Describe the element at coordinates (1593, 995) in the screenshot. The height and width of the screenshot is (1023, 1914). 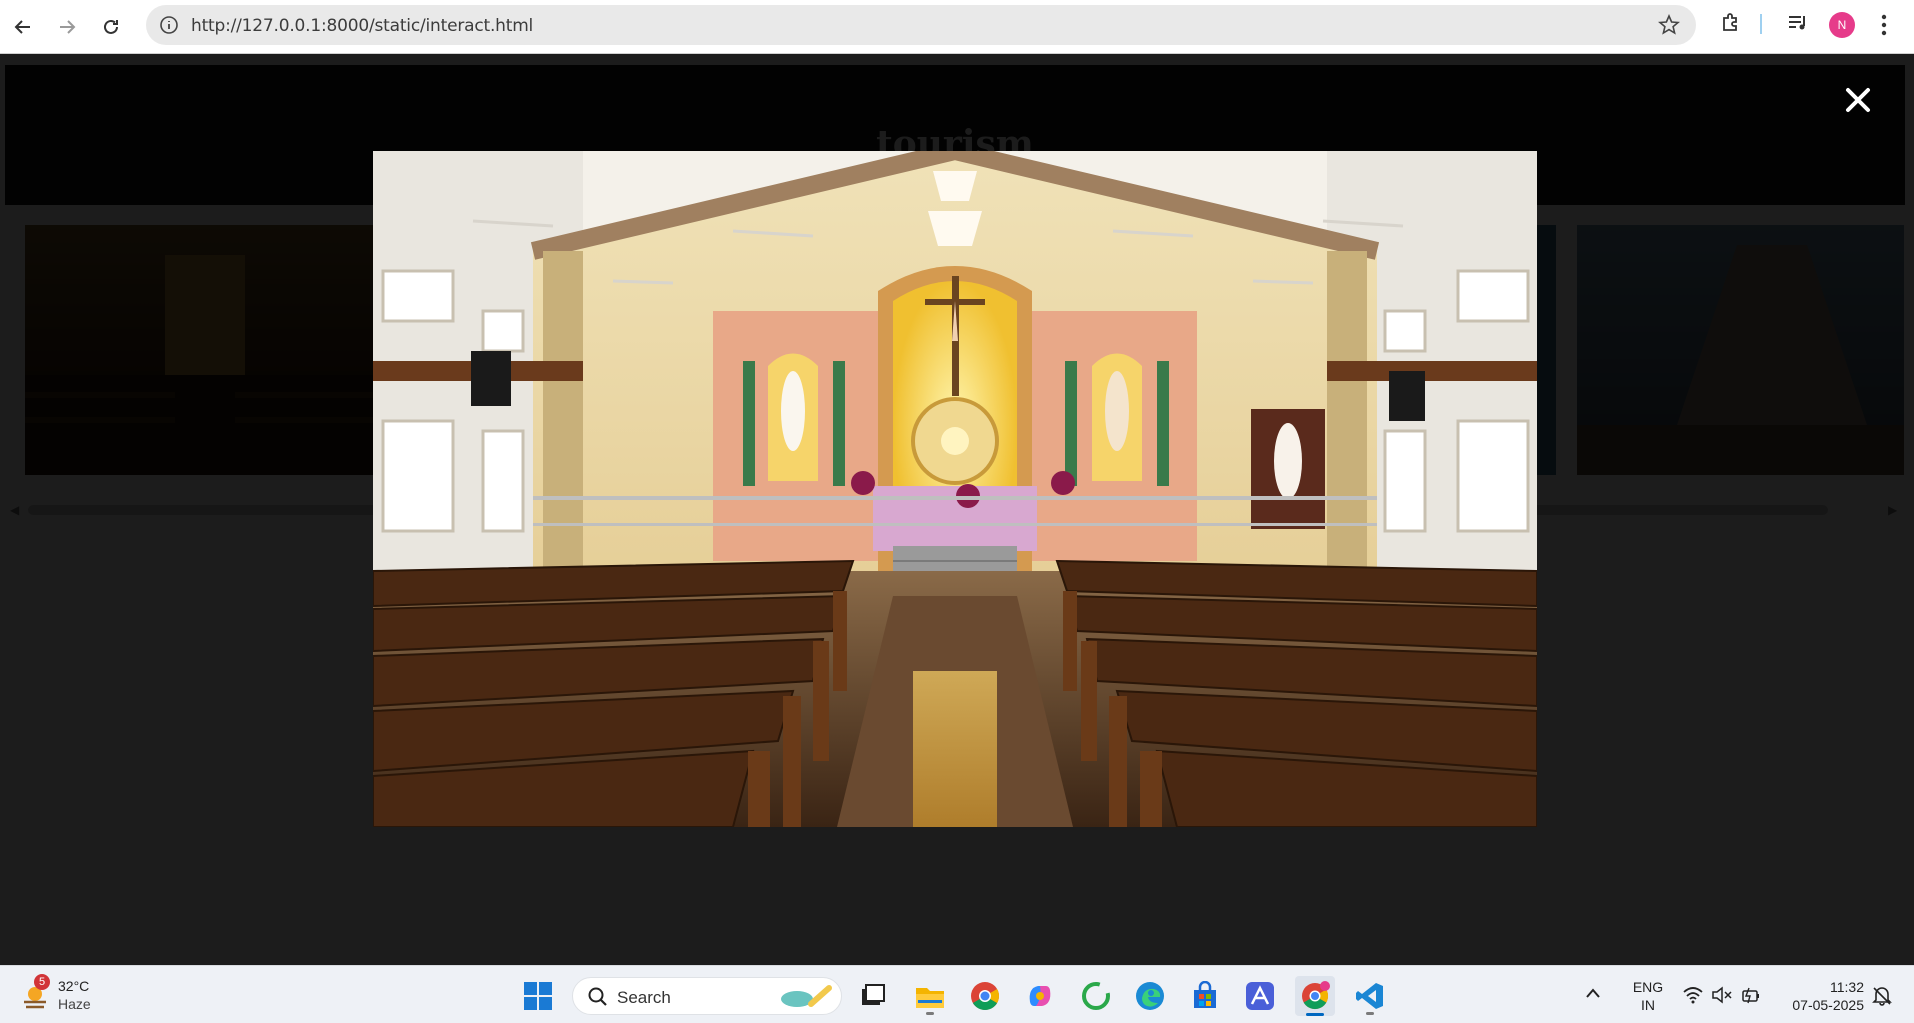
I see `show-hidden-icons-icon` at that location.